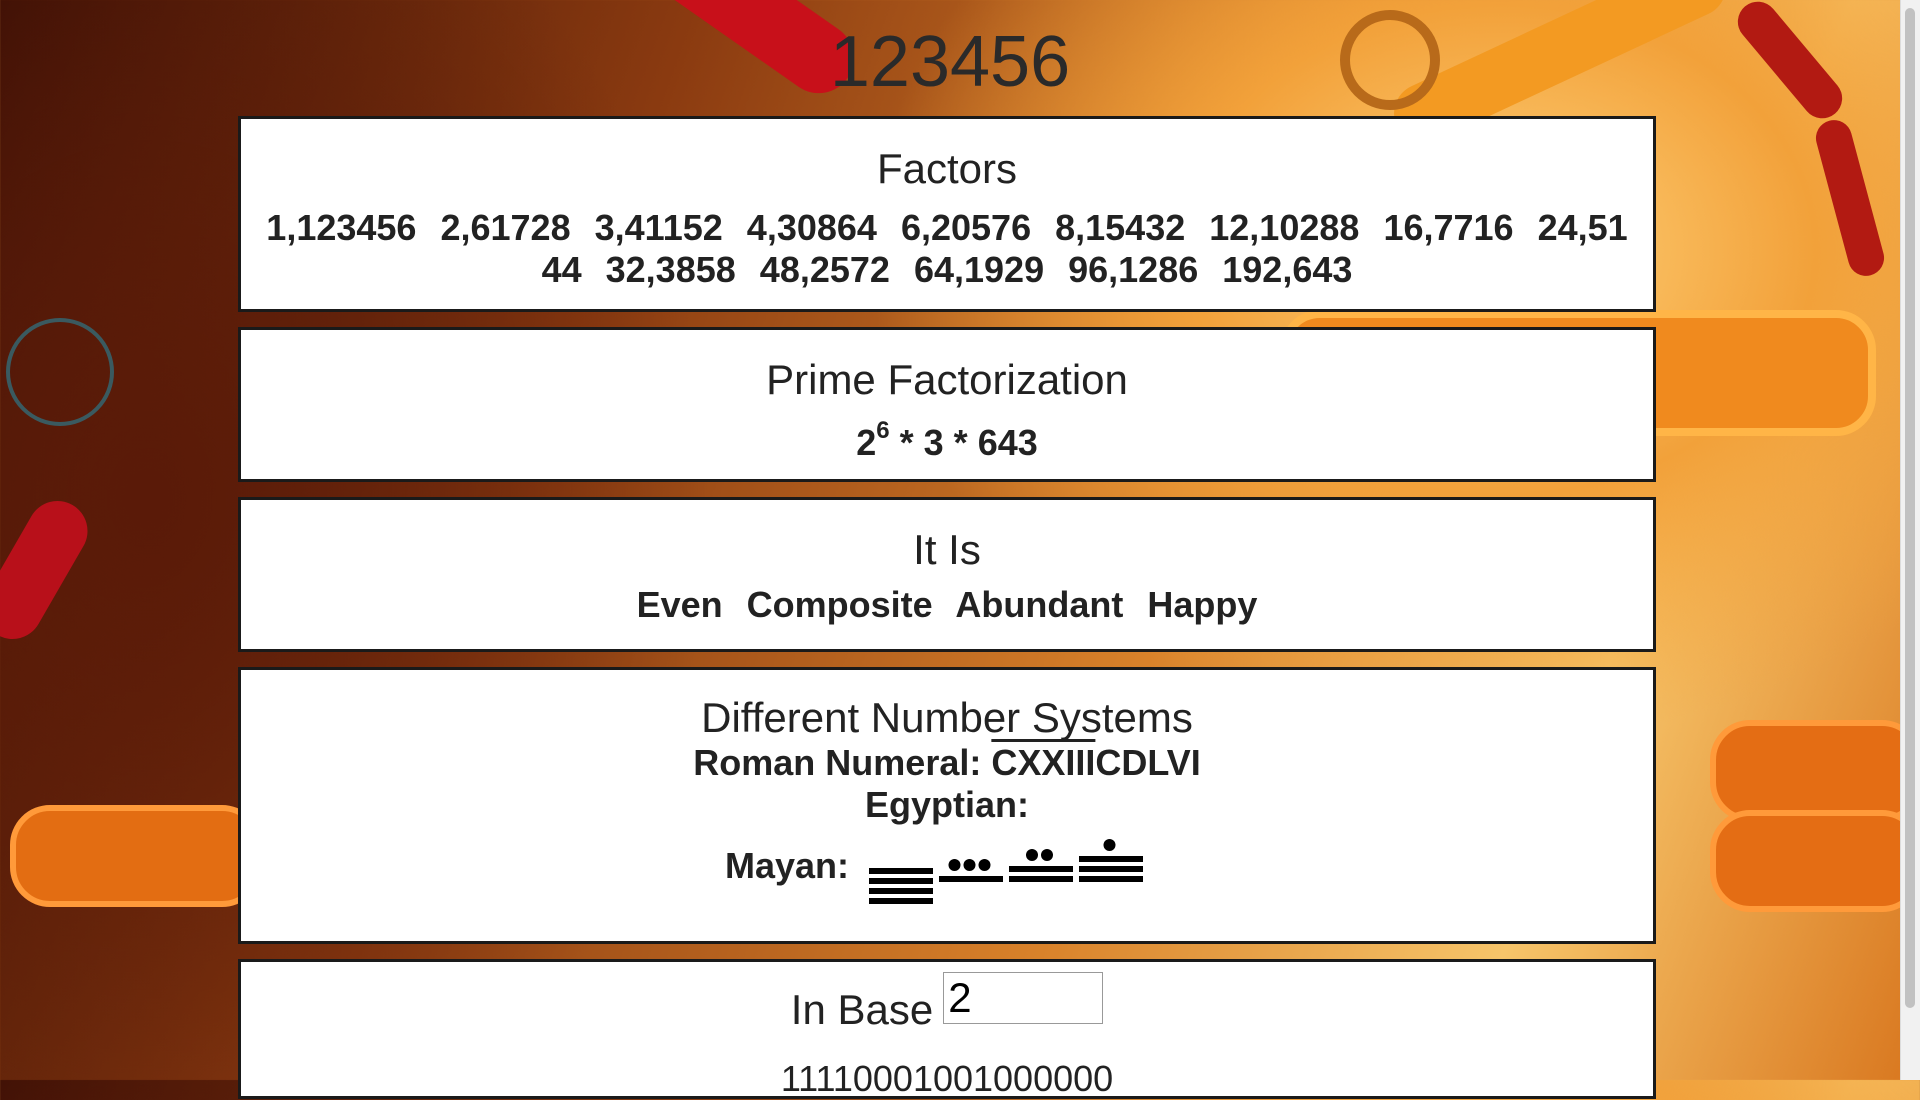  What do you see at coordinates (1148, 762) in the screenshot?
I see `roman-rest: CDLVI` at bounding box center [1148, 762].